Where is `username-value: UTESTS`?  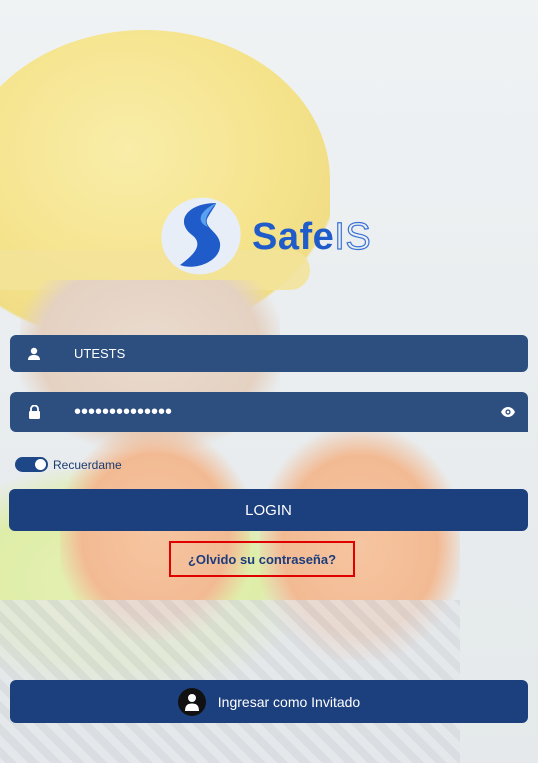 username-value: UTESTS is located at coordinates (99, 353).